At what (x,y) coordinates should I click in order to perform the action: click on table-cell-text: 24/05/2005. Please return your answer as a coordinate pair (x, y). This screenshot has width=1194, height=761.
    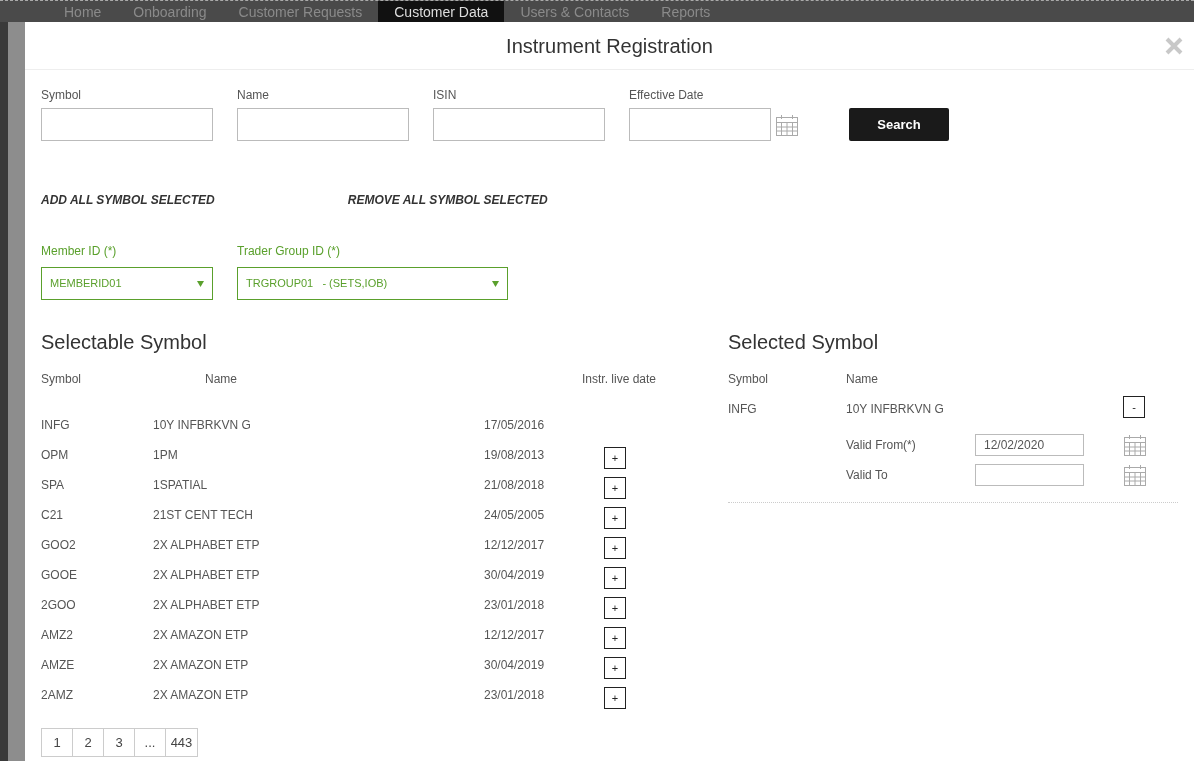
    Looking at the image, I should click on (515, 515).